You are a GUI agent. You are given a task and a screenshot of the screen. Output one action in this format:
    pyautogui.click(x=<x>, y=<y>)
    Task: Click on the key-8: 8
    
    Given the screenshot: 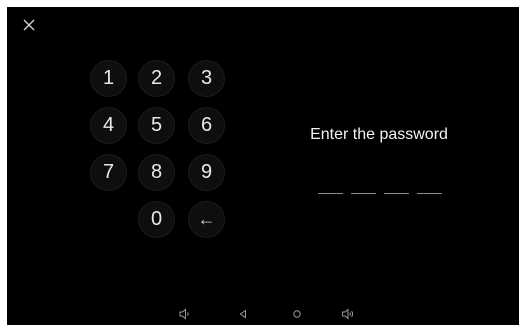 What is the action you would take?
    pyautogui.click(x=156, y=172)
    